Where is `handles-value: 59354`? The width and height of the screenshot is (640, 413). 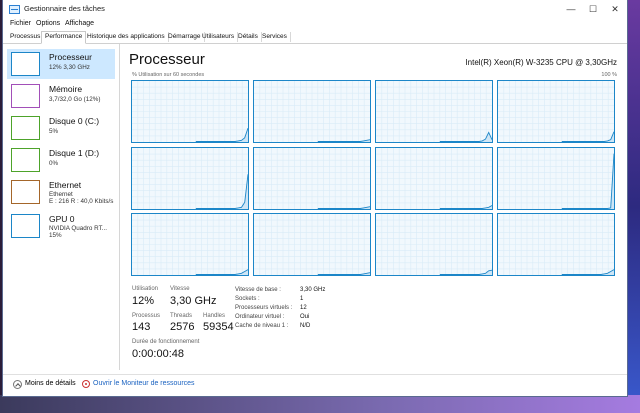
handles-value: 59354 is located at coordinates (218, 327).